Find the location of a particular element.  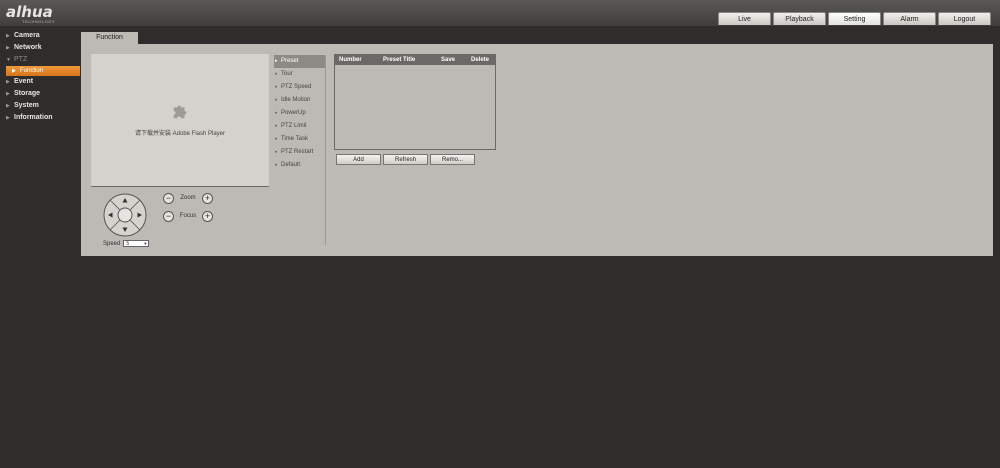

sidebar-subitem-function: ▶ Function is located at coordinates (43, 71).